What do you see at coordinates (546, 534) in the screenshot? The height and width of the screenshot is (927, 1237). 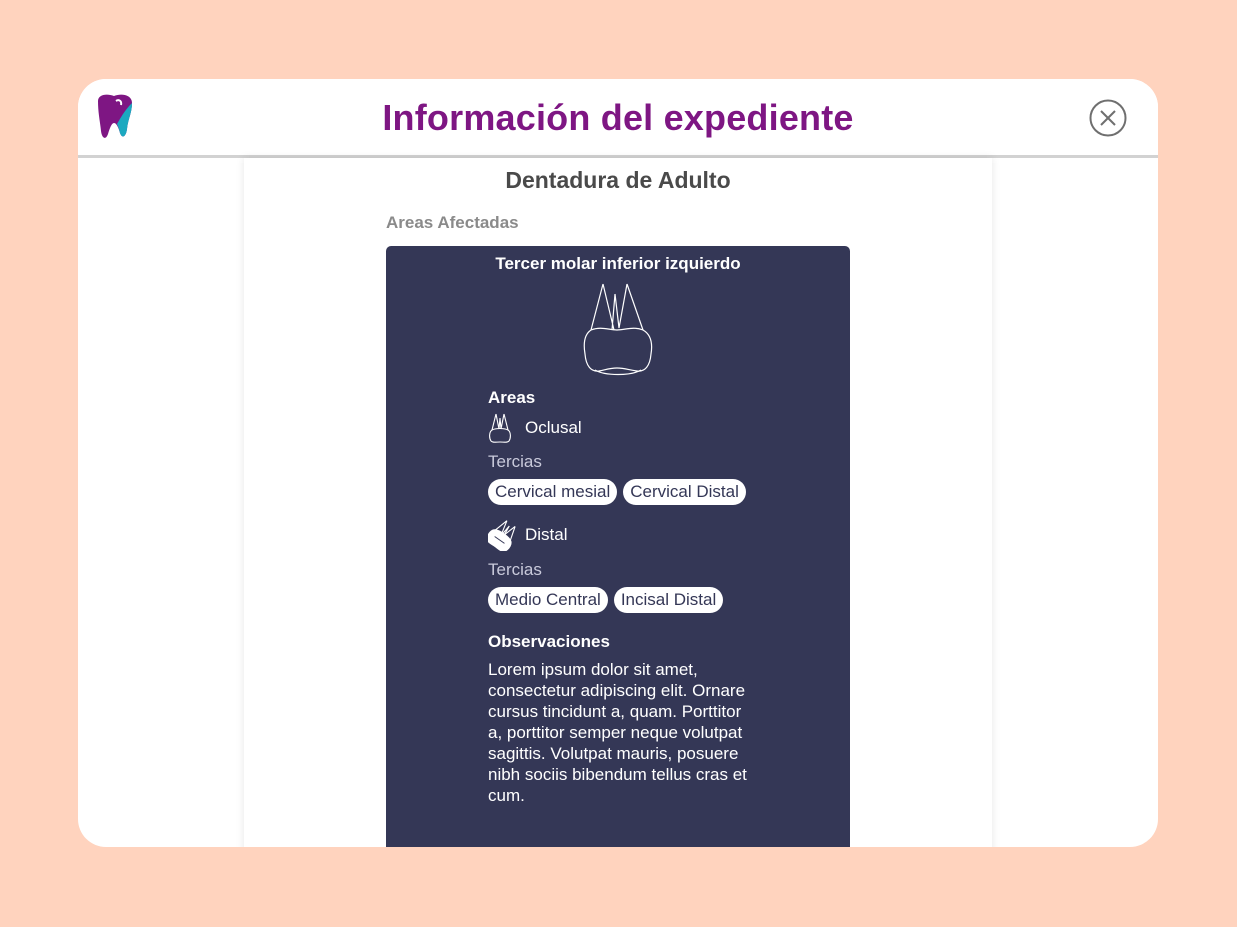 I see `area-name: Distal` at bounding box center [546, 534].